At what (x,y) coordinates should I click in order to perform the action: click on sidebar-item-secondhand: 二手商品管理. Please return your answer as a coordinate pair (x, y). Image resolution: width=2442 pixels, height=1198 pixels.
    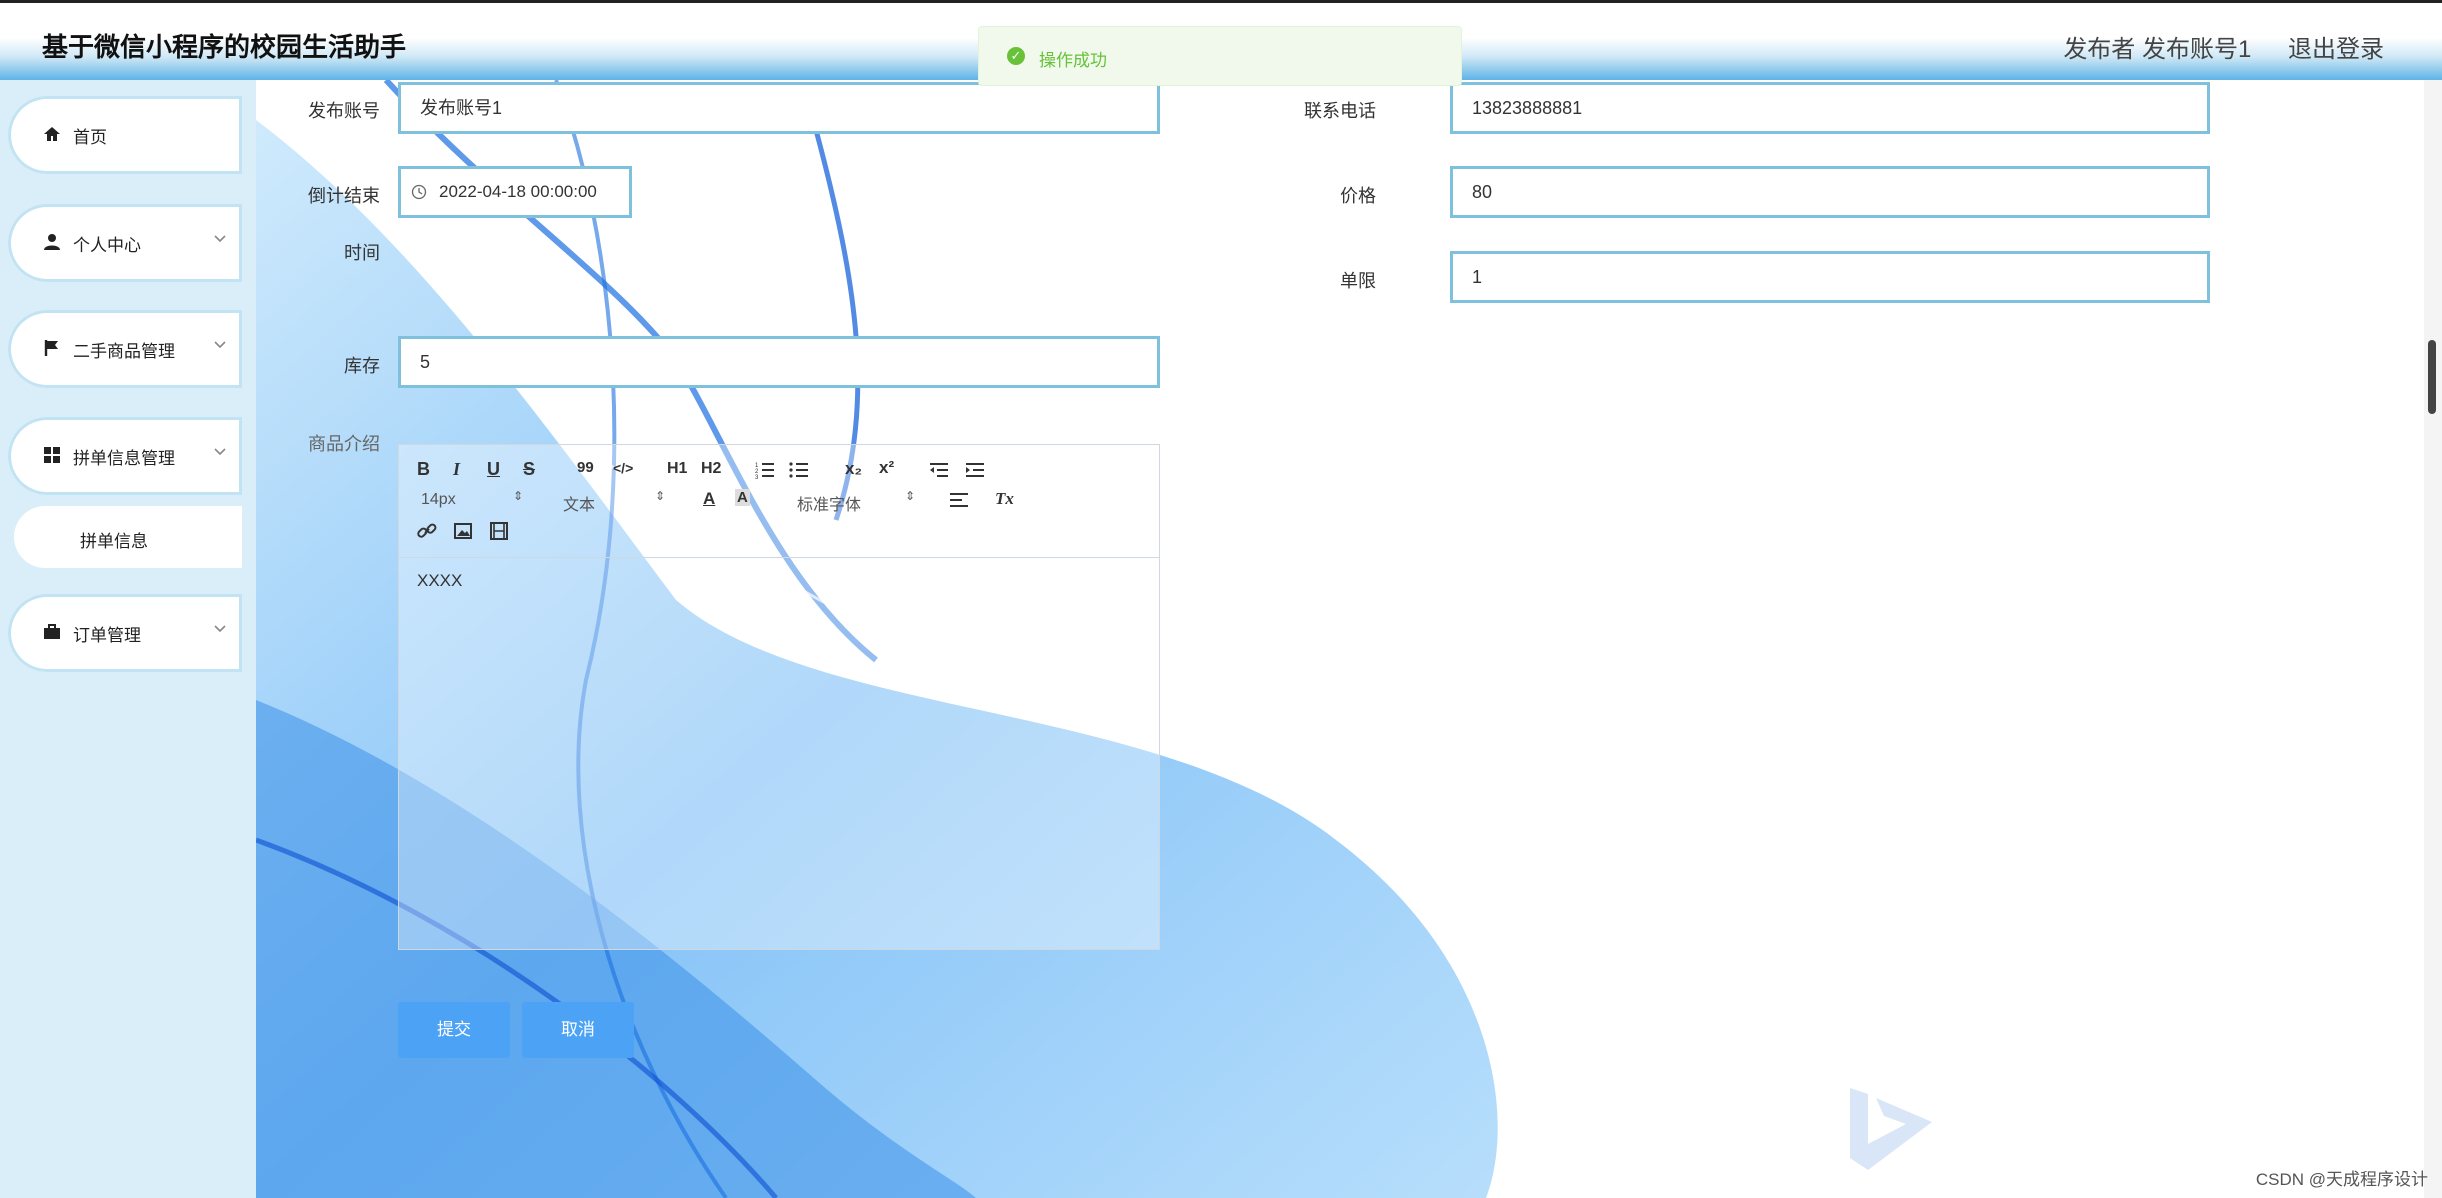
    Looking at the image, I should click on (125, 349).